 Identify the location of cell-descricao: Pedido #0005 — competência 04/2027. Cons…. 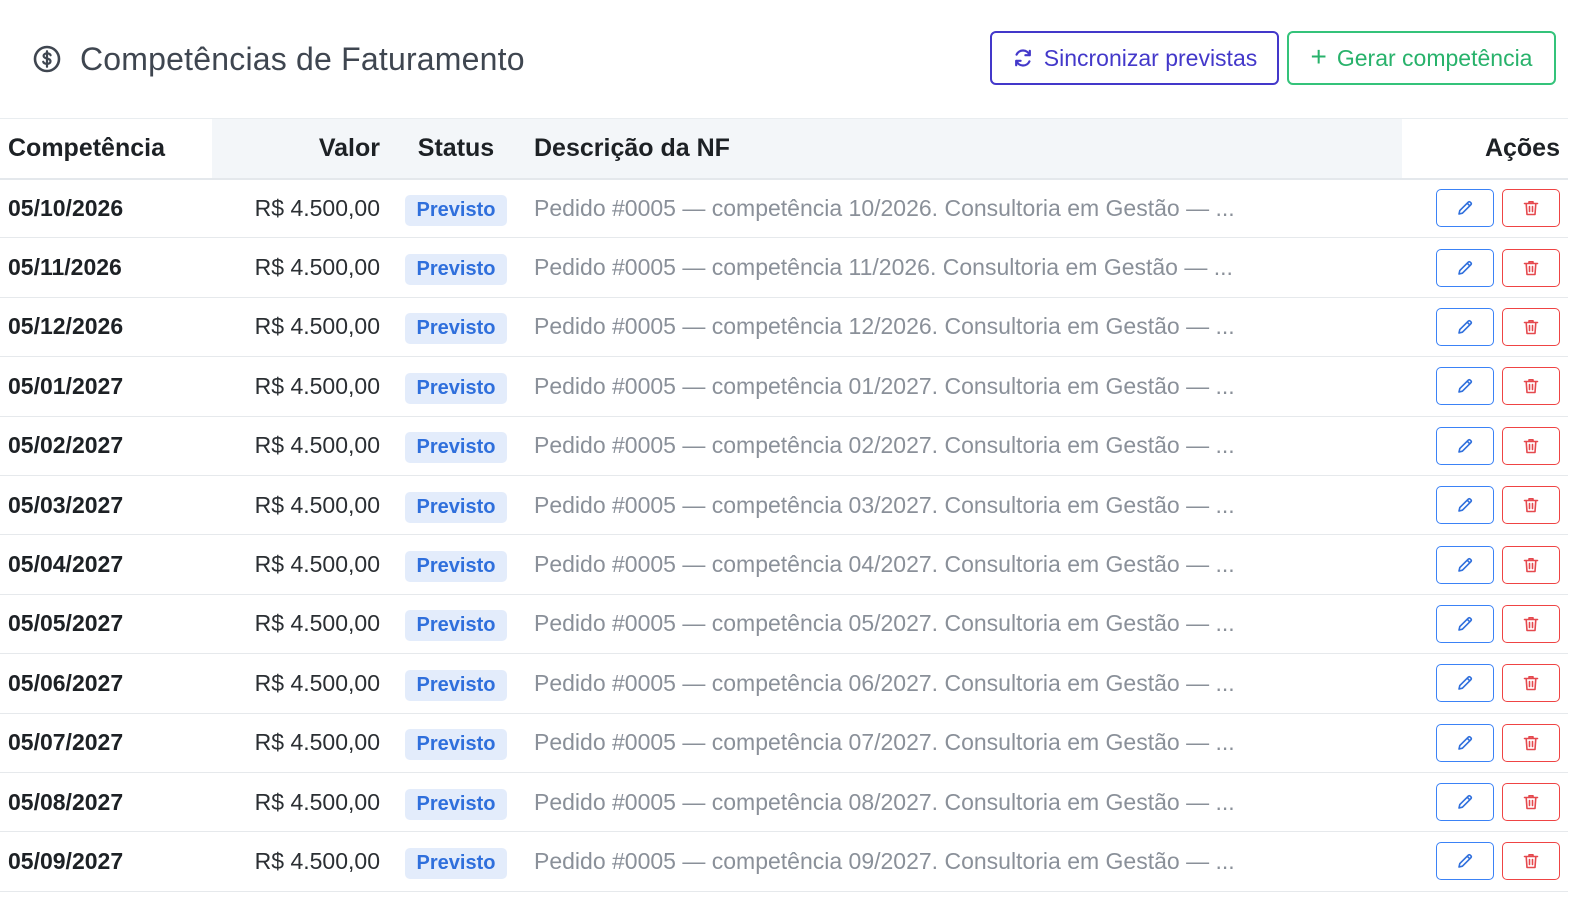
(962, 564).